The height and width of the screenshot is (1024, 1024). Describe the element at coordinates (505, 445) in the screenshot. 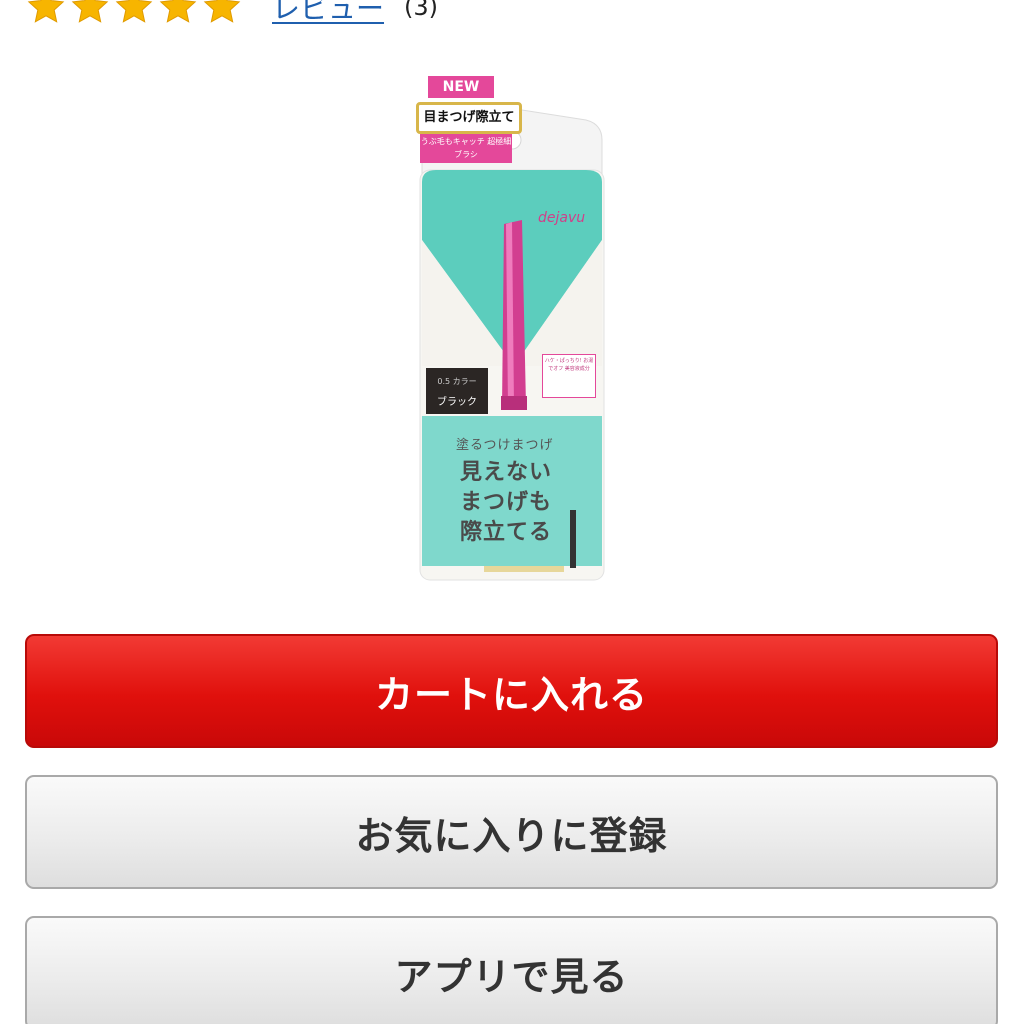

I see `package-subtitle: 塗るつけまつげ` at that location.